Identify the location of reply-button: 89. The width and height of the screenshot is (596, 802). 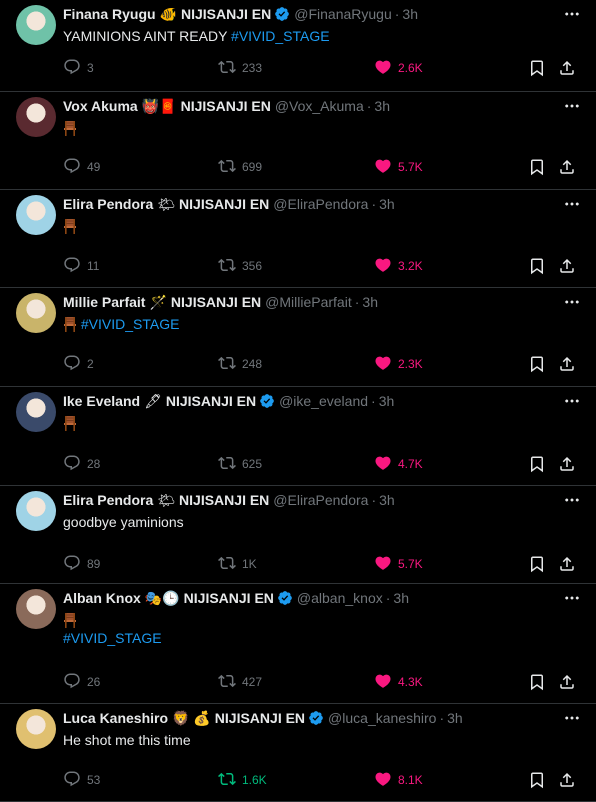
(81, 564).